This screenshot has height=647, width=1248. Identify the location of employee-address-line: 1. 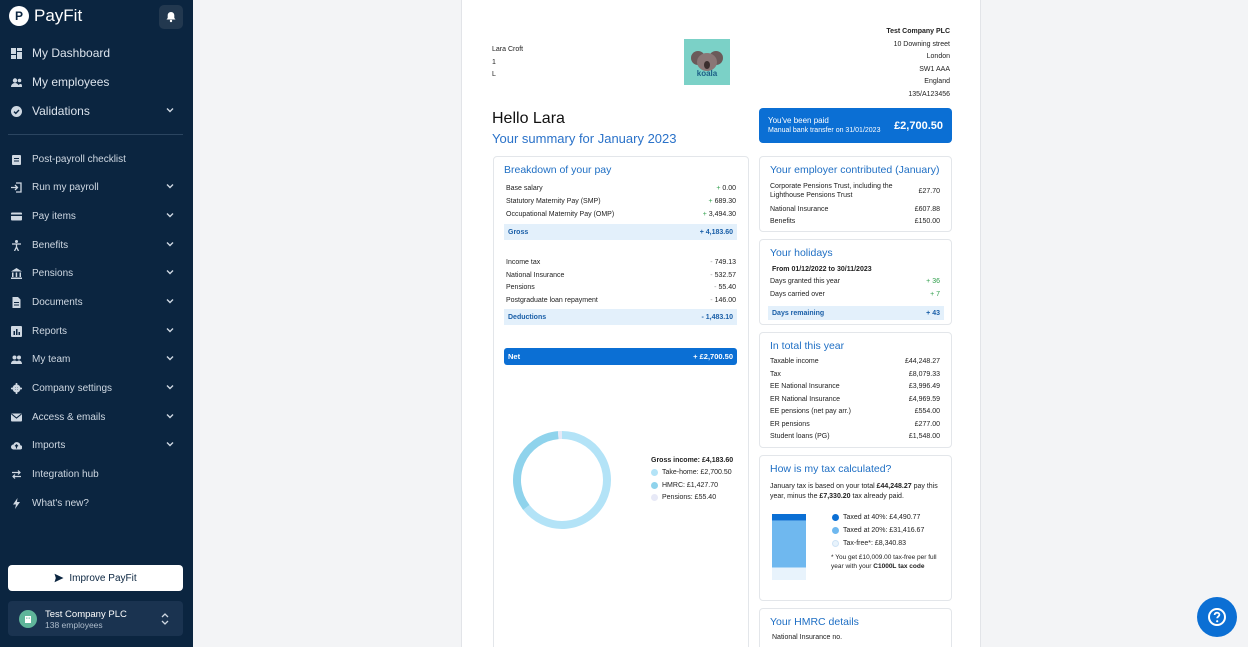
(494, 62).